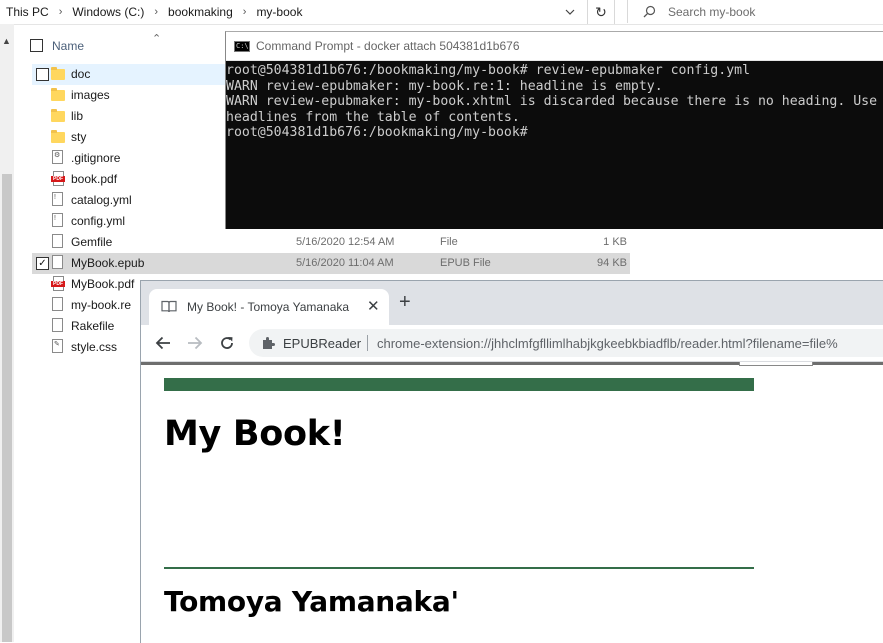  What do you see at coordinates (512, 303) in the screenshot?
I see `tab-strip: My Book! - Tomoya Yamanaka ✕ +` at bounding box center [512, 303].